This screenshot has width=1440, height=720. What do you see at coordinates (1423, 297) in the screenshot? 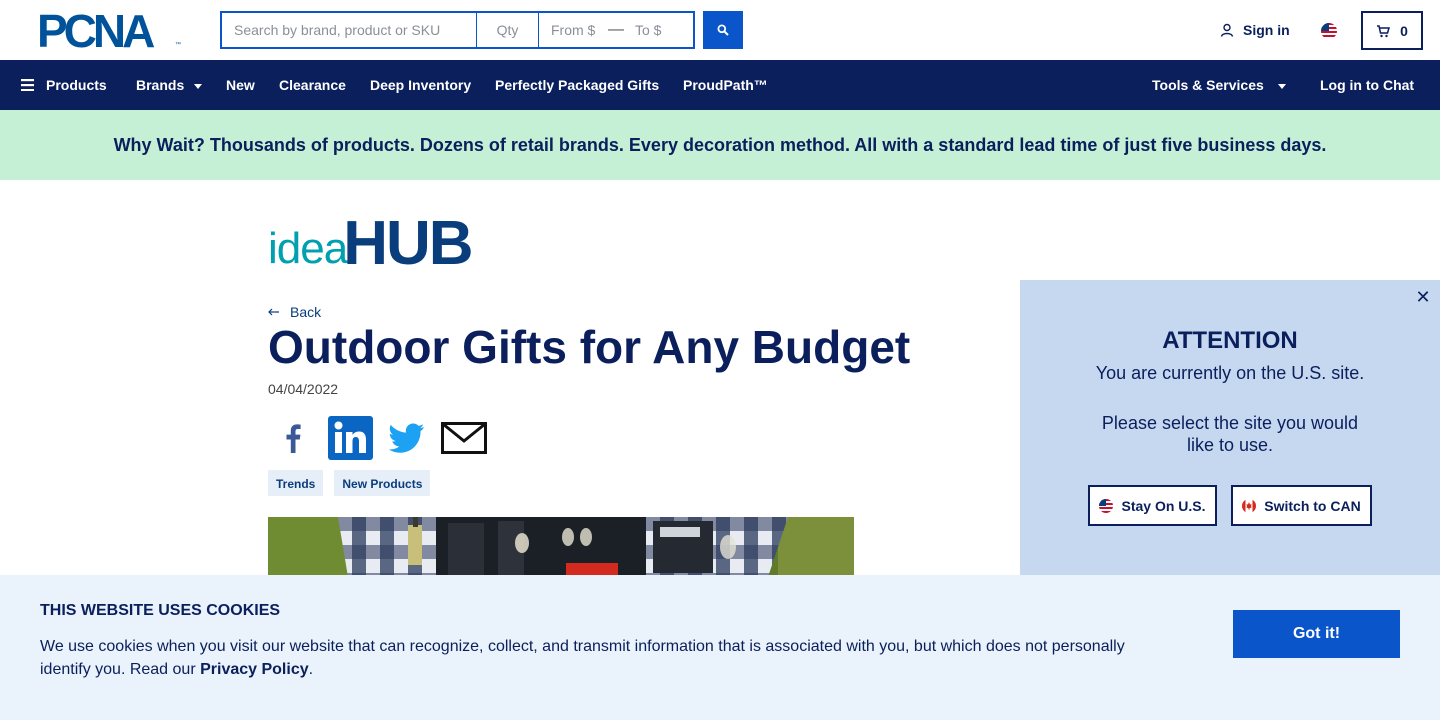
I see `close-icon: ✕` at bounding box center [1423, 297].